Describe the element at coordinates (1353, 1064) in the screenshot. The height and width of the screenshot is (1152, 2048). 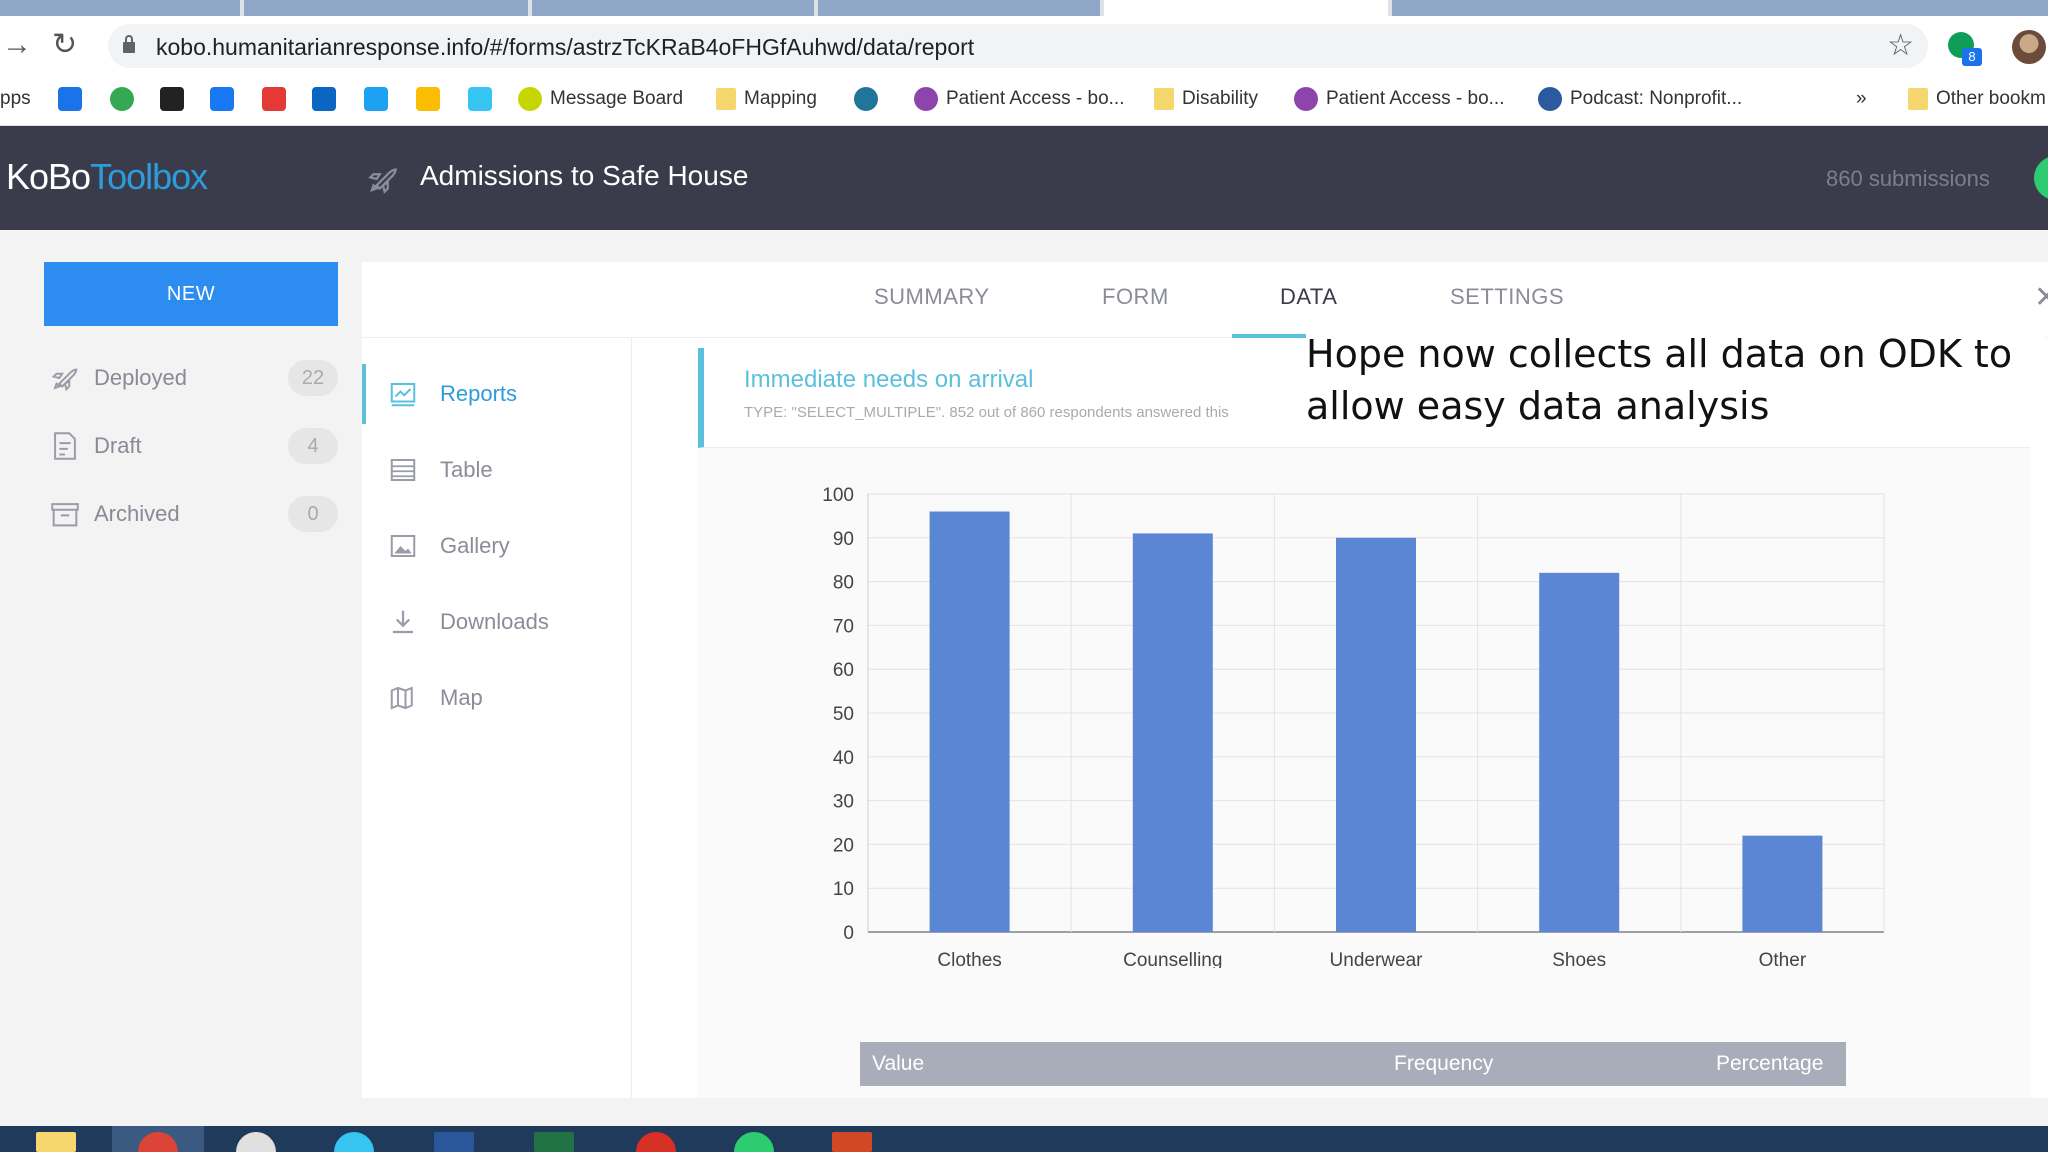
I see `frequency-table-header: Value Frequency Percentage` at that location.